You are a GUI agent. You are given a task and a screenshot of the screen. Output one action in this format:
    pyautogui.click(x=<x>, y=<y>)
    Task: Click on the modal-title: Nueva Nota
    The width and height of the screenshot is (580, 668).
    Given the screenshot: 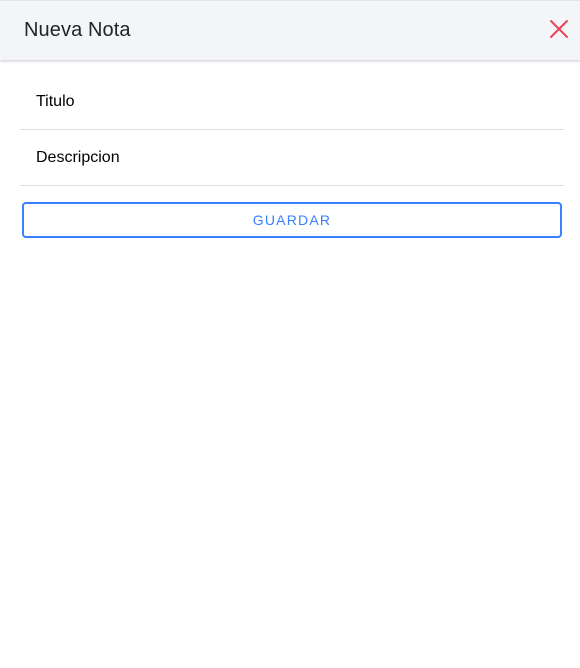 What is the action you would take?
    pyautogui.click(x=77, y=30)
    